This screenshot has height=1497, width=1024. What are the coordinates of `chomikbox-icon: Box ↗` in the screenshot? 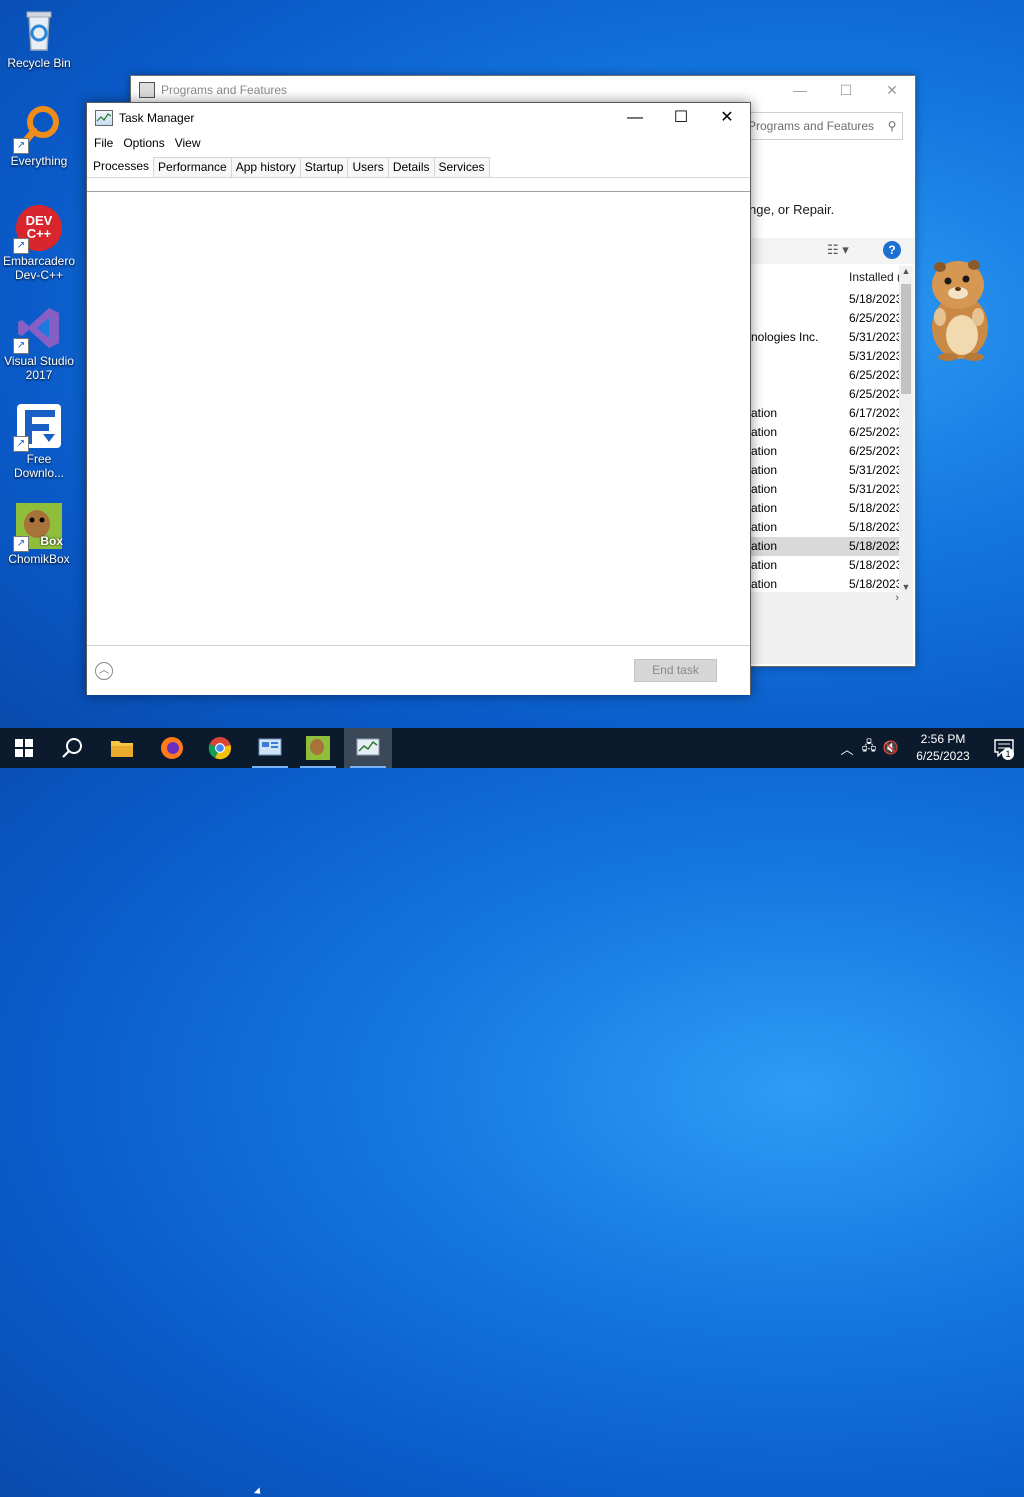 It's located at (38, 527).